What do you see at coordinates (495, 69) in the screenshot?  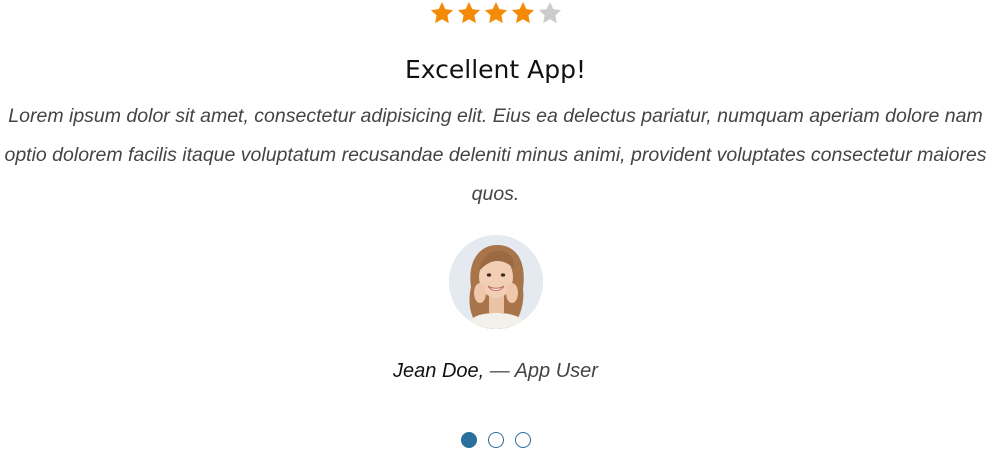 I see `testimonial-title: Excellent App!` at bounding box center [495, 69].